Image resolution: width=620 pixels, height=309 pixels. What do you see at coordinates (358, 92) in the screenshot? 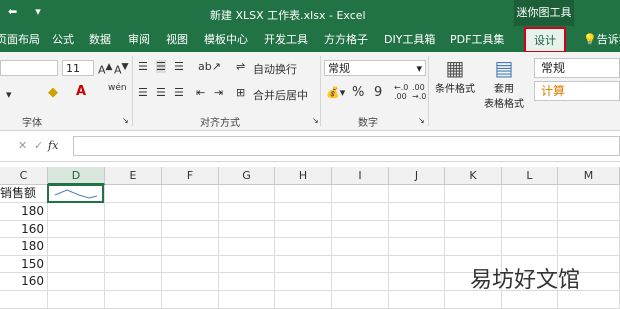
I see `percent-button: %` at bounding box center [358, 92].